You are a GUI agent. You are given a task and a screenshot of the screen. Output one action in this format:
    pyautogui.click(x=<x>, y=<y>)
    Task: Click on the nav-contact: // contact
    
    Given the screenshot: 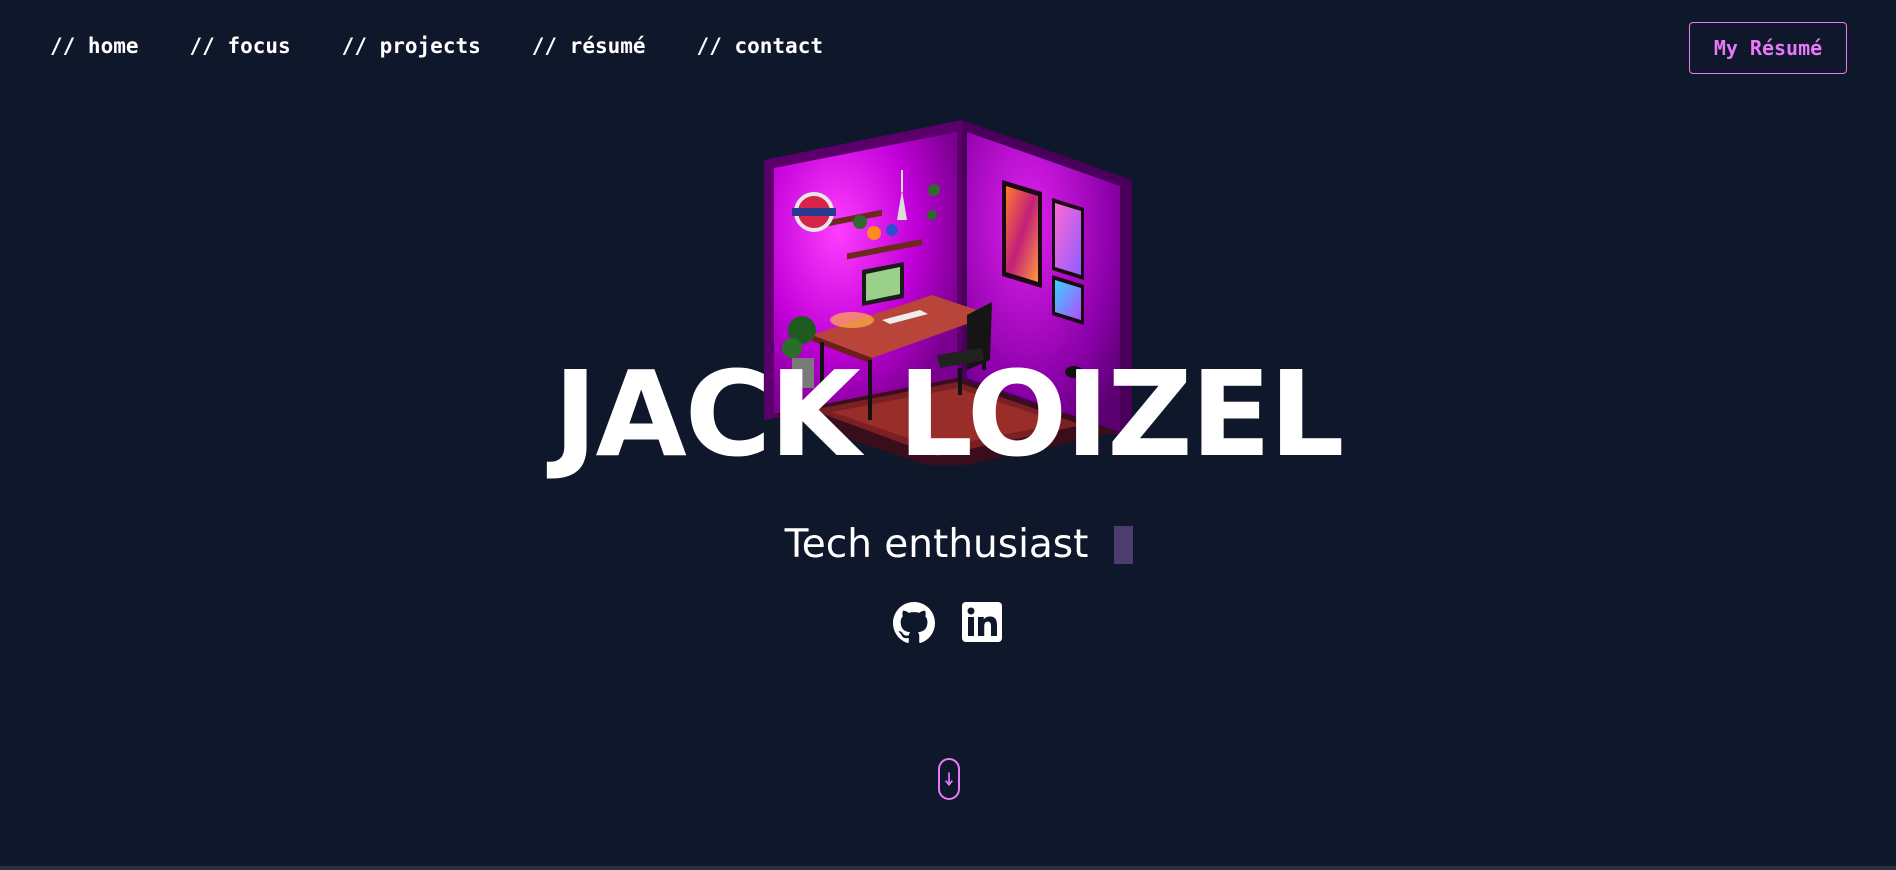 What is the action you would take?
    pyautogui.click(x=760, y=46)
    